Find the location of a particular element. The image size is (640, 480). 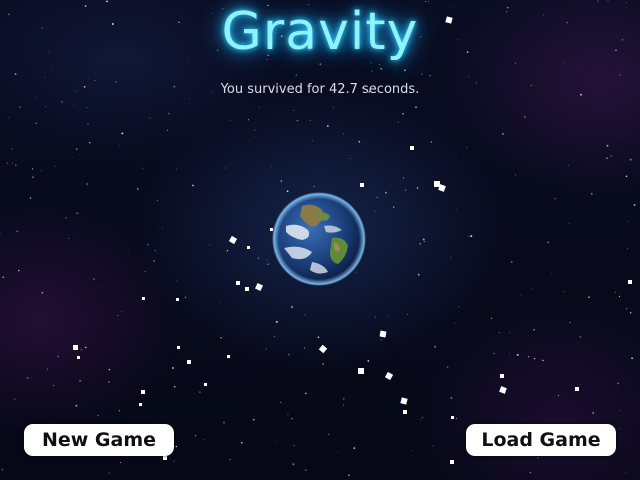

load-game-button: Load Game is located at coordinates (541, 440).